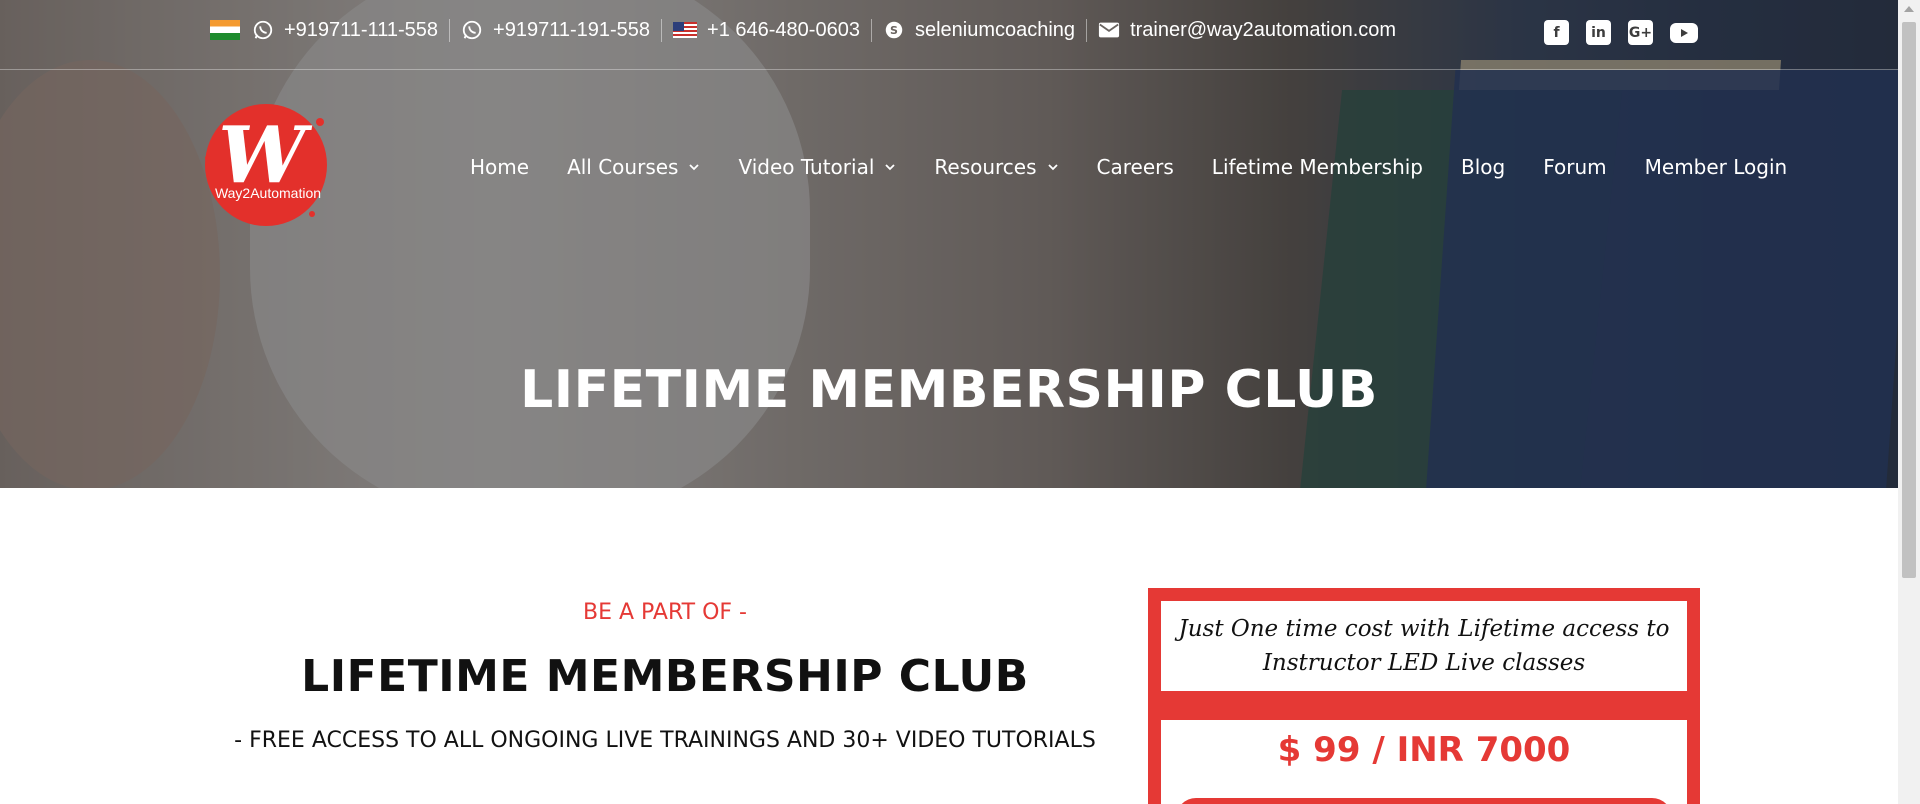 This screenshot has height=804, width=1920. I want to click on nav-item-blog: Blog, so click(1483, 167).